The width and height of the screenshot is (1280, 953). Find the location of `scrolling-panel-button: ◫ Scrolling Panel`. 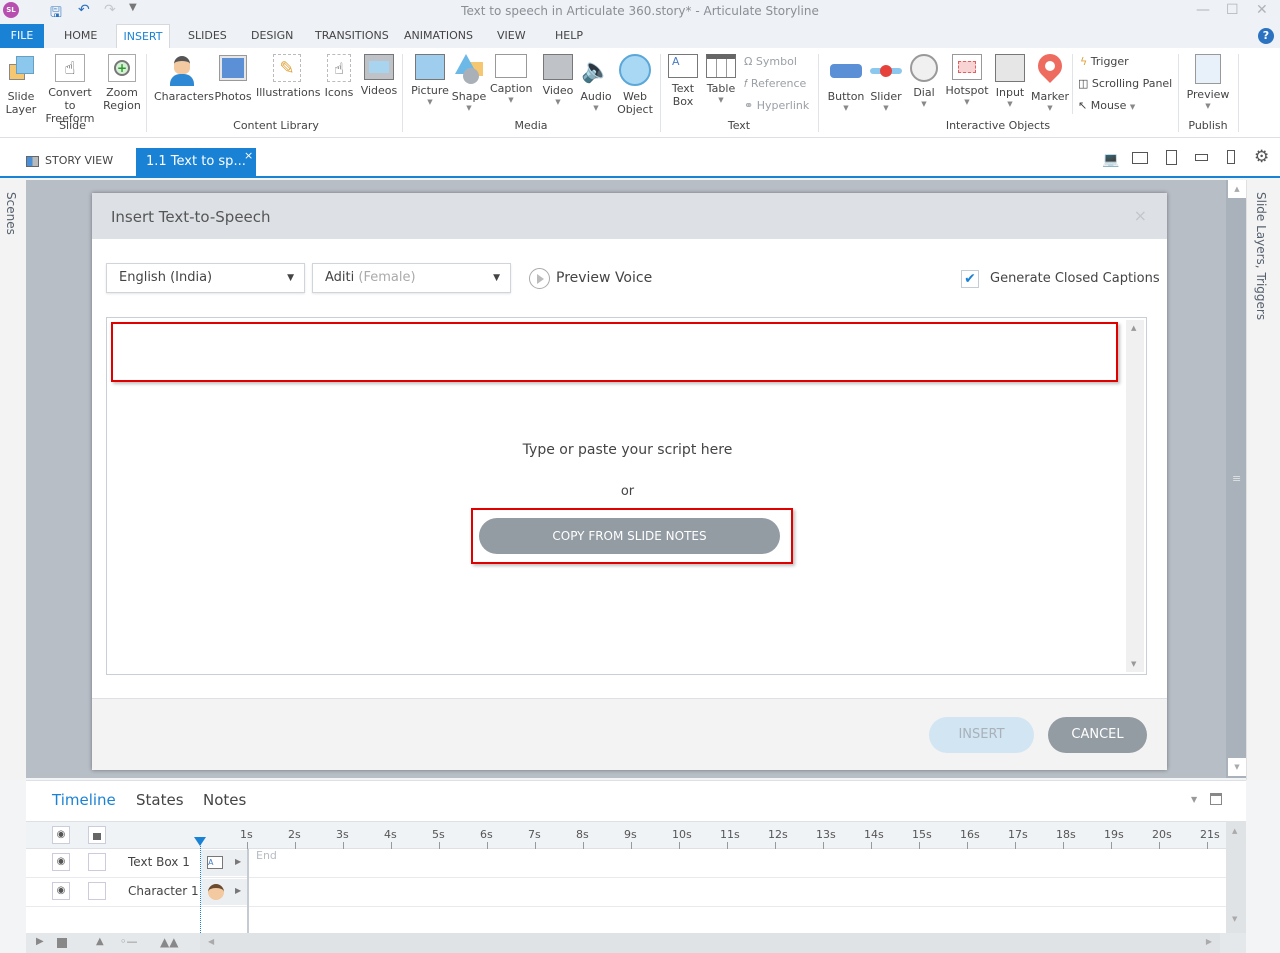

scrolling-panel-button: ◫ Scrolling Panel is located at coordinates (1125, 84).